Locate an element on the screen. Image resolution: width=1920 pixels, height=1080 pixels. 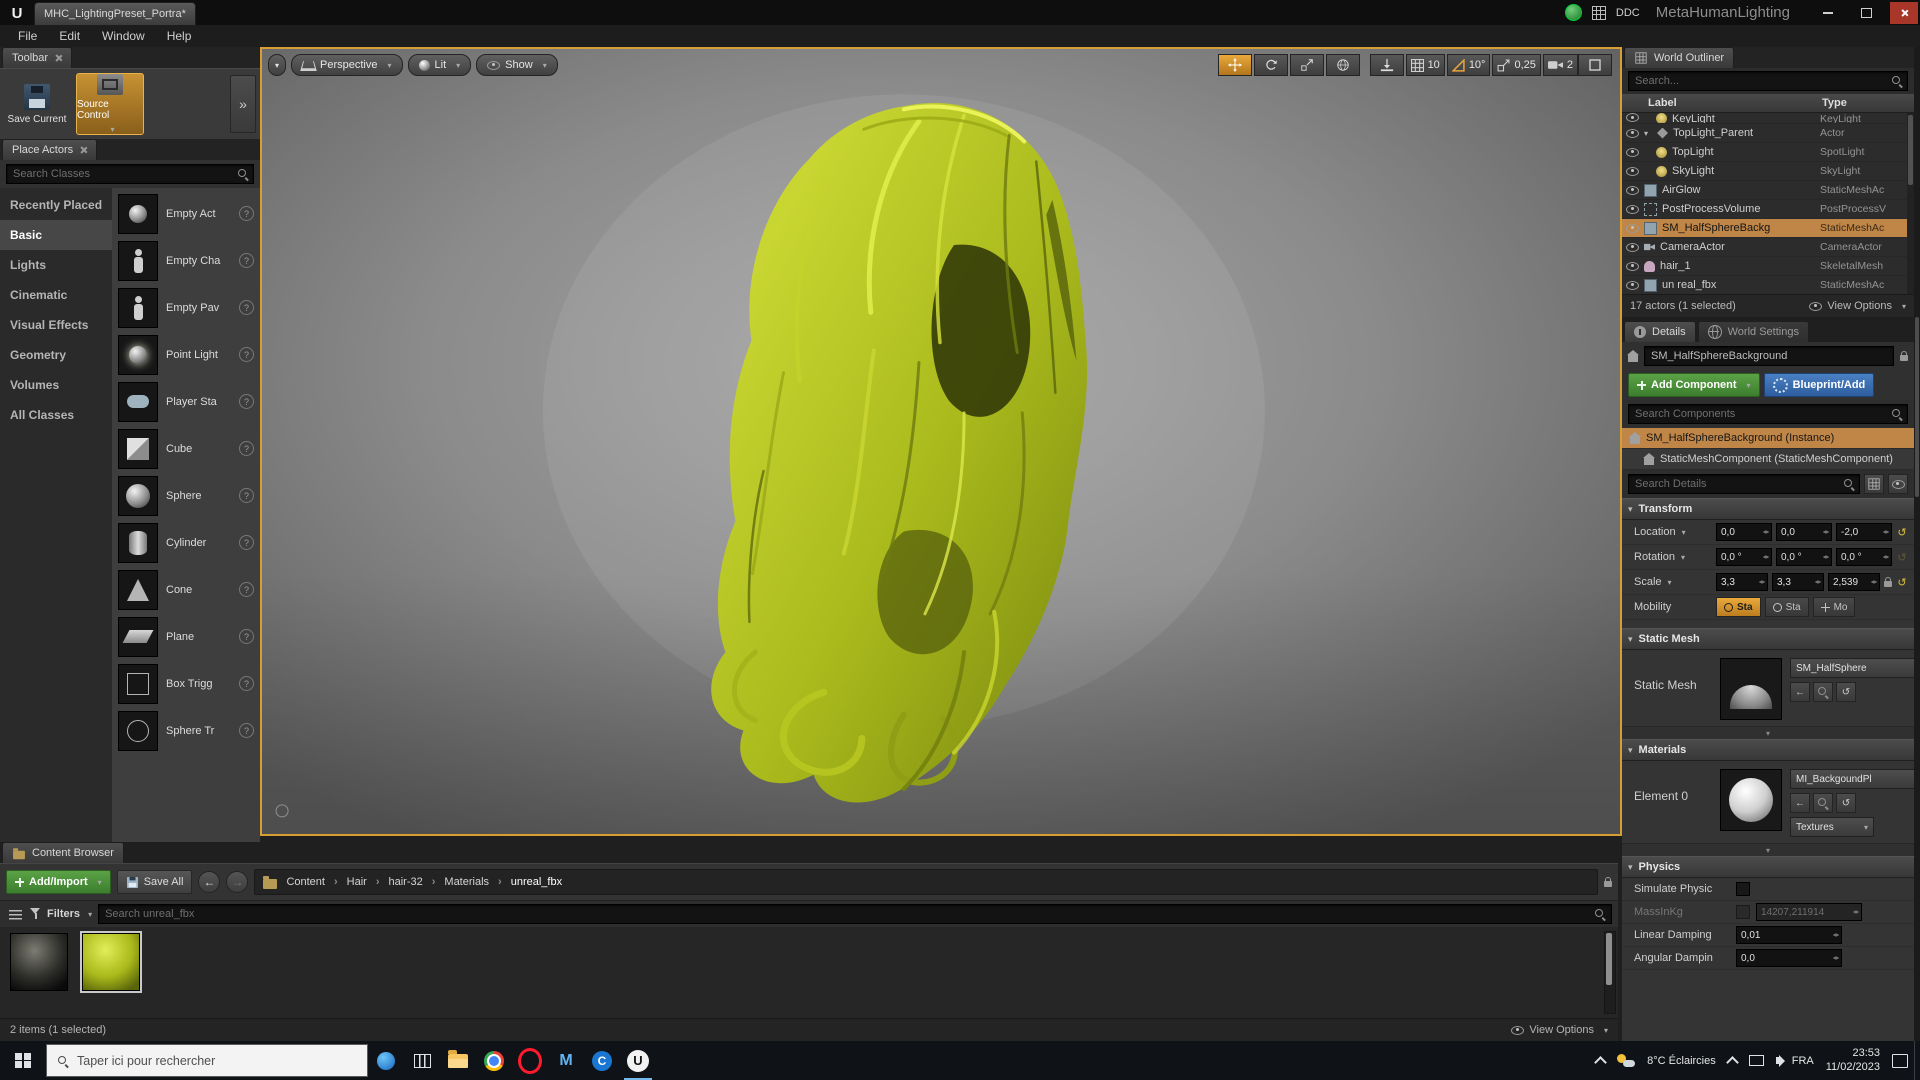
file-explorer-button is located at coordinates (458, 1060).